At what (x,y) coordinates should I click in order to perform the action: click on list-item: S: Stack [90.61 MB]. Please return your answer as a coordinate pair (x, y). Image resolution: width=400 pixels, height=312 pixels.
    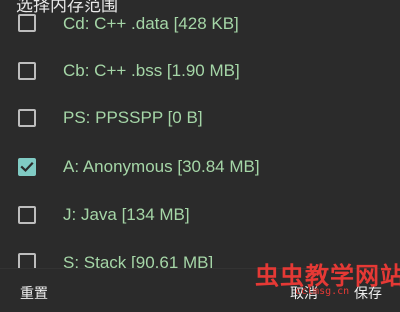
    Looking at the image, I should click on (200, 253).